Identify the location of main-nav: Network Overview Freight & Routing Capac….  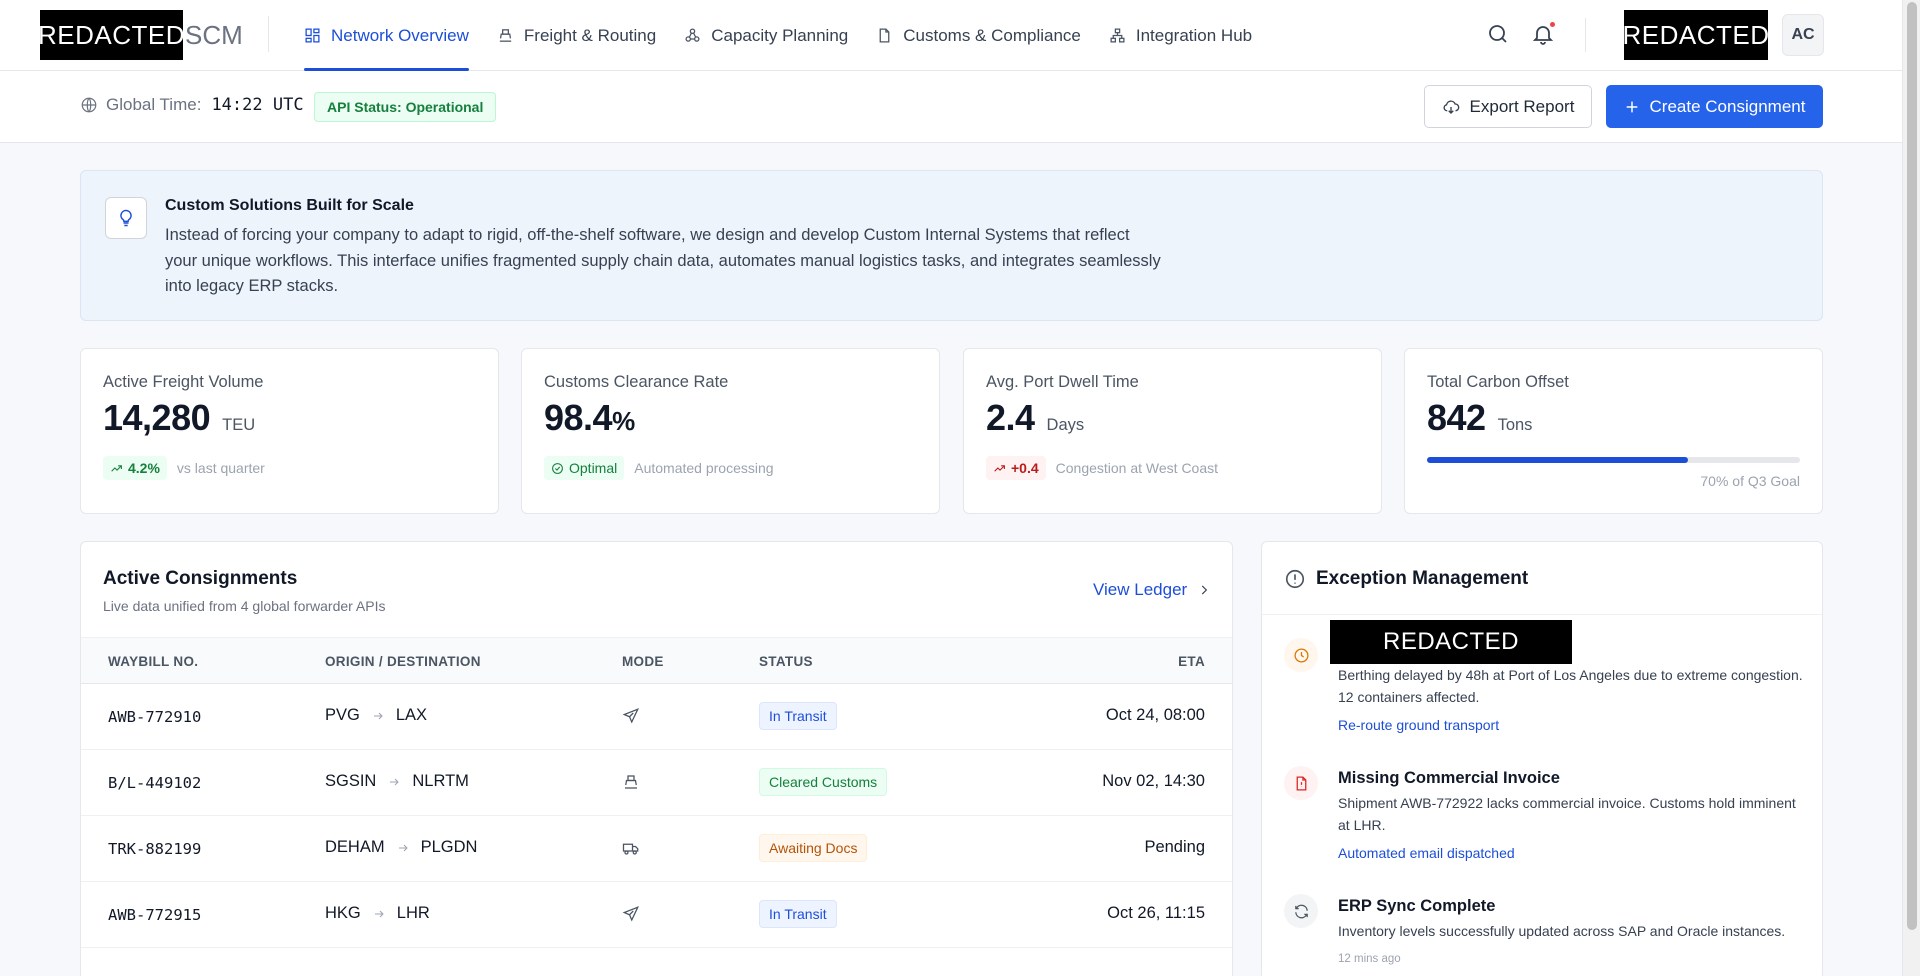
(778, 35).